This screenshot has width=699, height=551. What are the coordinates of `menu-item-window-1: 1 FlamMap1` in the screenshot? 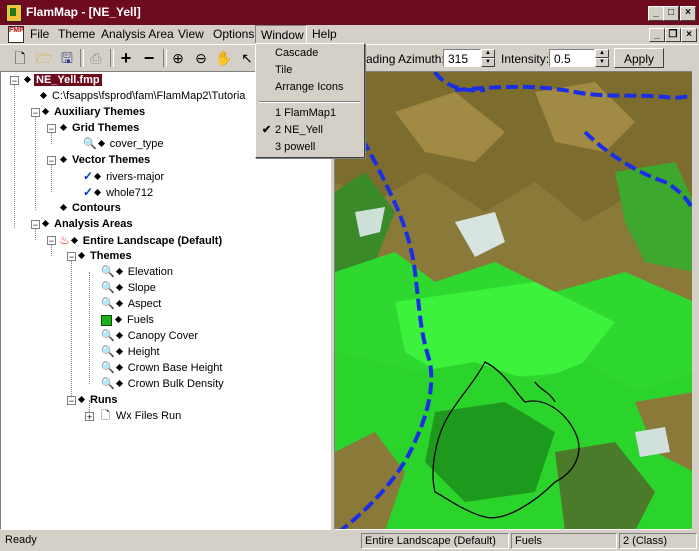 It's located at (309, 113).